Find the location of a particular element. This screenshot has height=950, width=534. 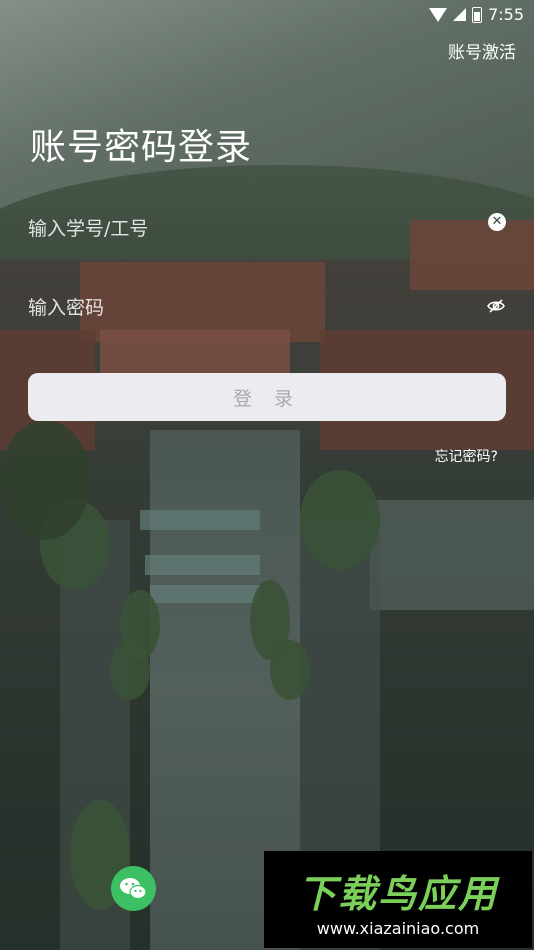

status-bar: 7:55 is located at coordinates (267, 15).